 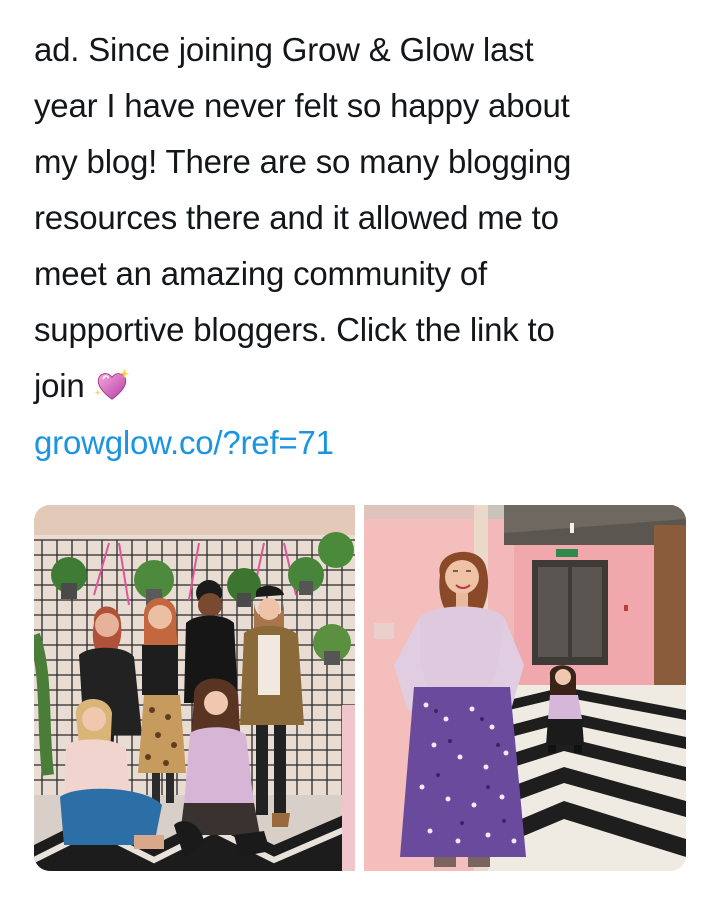 What do you see at coordinates (112, 384) in the screenshot?
I see `sparkling-heart-icon` at bounding box center [112, 384].